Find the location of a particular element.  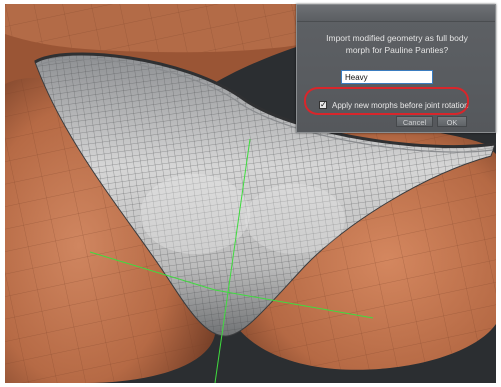

morph-name-input is located at coordinates (387, 77).